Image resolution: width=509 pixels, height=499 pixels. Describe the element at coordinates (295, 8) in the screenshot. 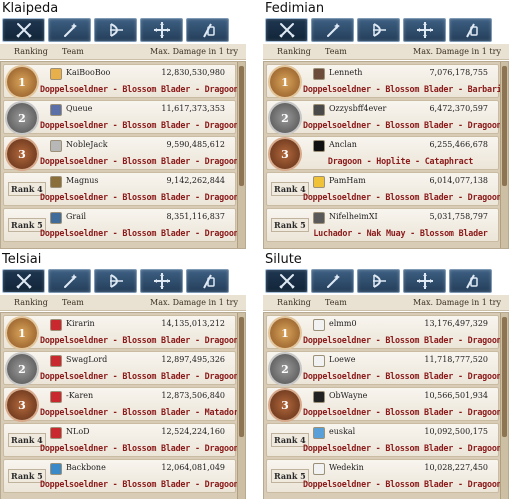

I see `region-title: Fedimian` at that location.